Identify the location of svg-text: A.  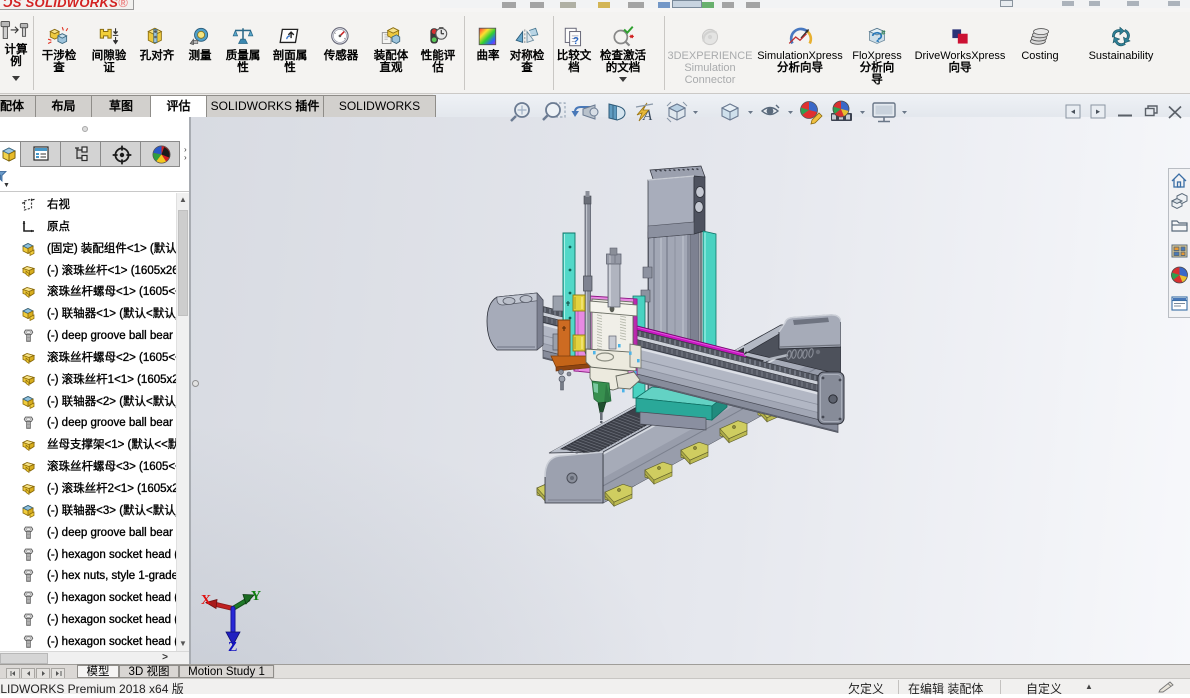
(647, 116).